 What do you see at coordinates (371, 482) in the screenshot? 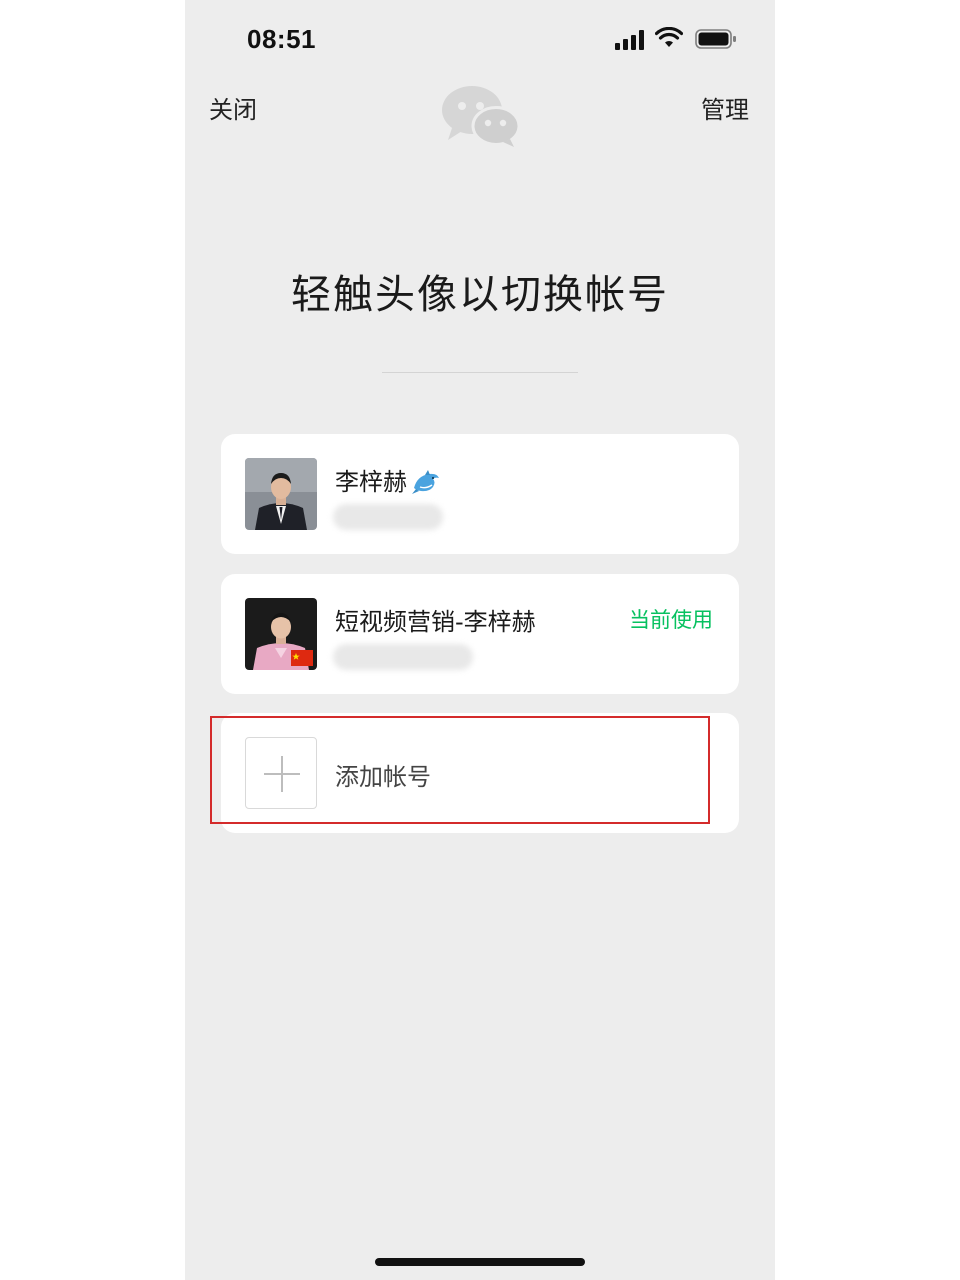
I see `account-name-text: 李梓赫` at bounding box center [371, 482].